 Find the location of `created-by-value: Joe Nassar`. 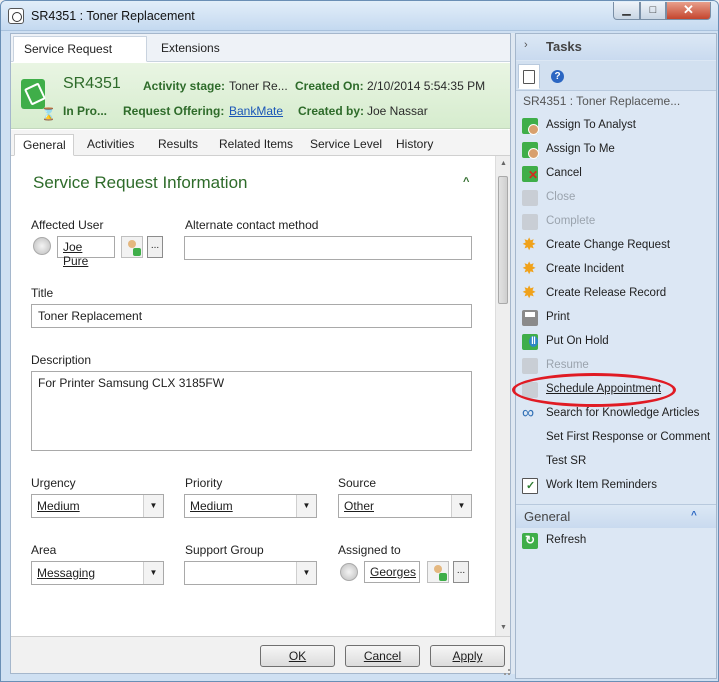

created-by-value: Joe Nassar is located at coordinates (397, 111).